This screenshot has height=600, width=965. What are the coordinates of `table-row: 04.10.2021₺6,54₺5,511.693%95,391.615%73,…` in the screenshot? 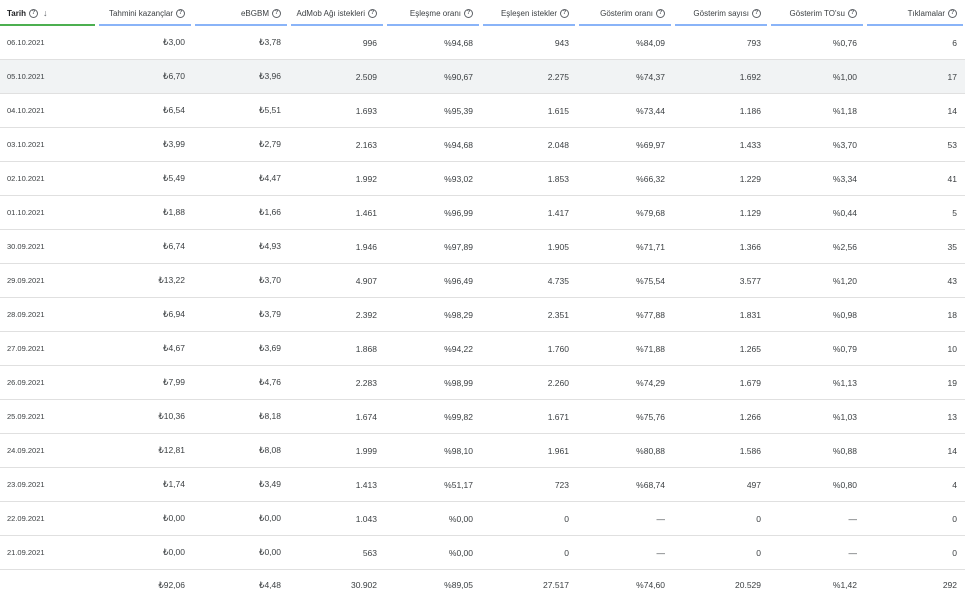 It's located at (482, 111).